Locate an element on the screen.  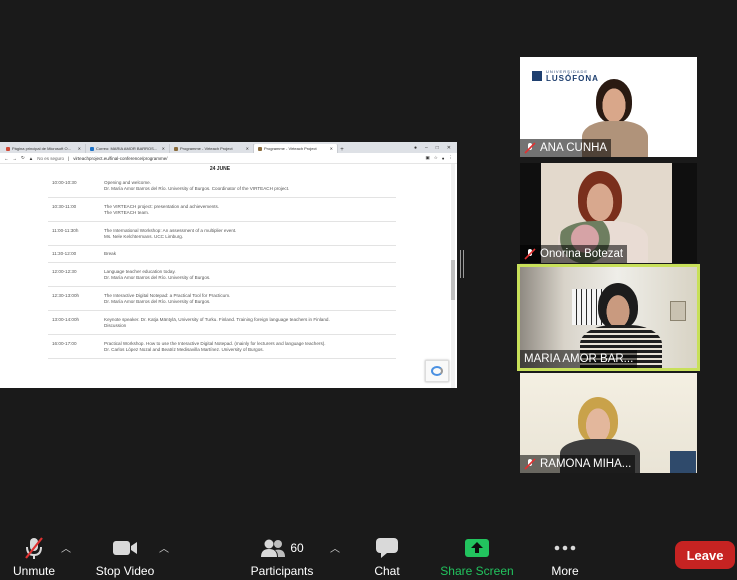
participants-count: 60 is located at coordinates (297, 548).